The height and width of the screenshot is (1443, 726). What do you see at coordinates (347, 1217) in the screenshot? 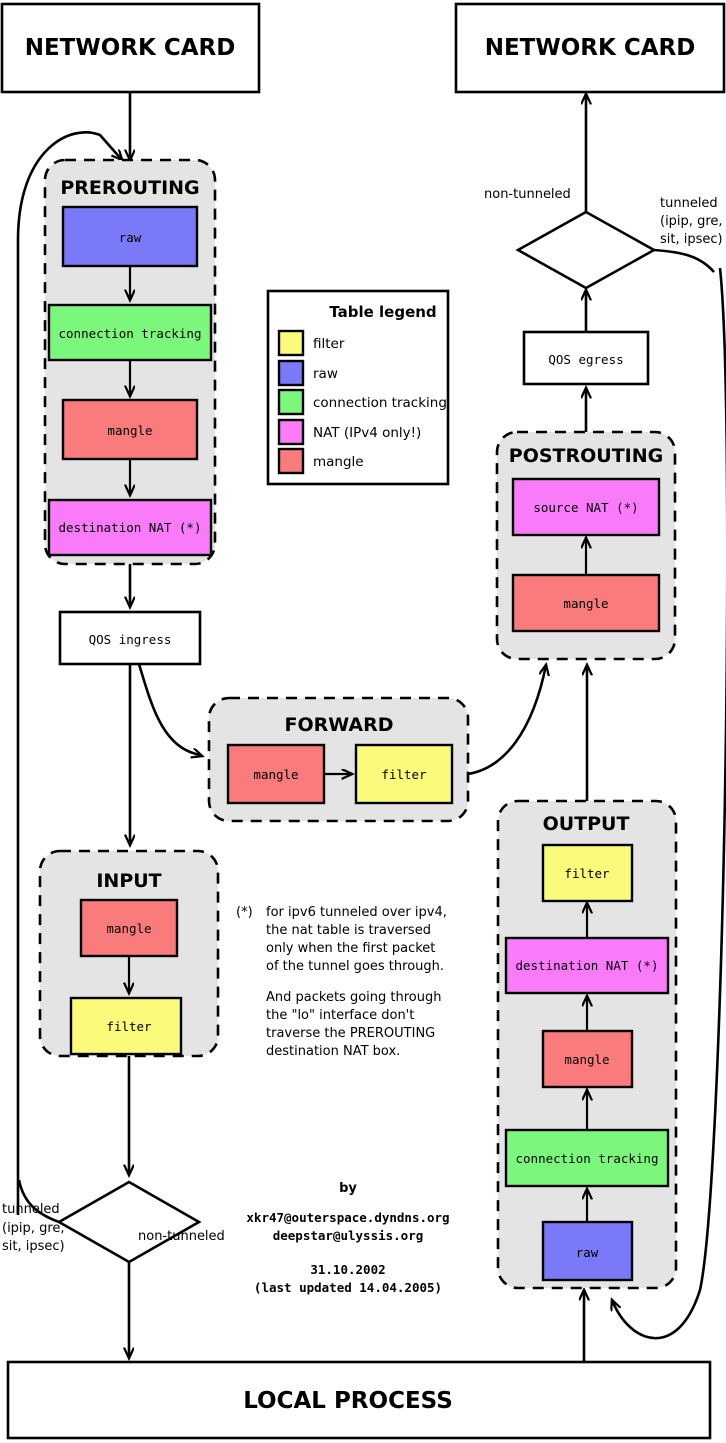
I see `credits-email-primary: xkr47@outerspace.dyndns.org` at bounding box center [347, 1217].